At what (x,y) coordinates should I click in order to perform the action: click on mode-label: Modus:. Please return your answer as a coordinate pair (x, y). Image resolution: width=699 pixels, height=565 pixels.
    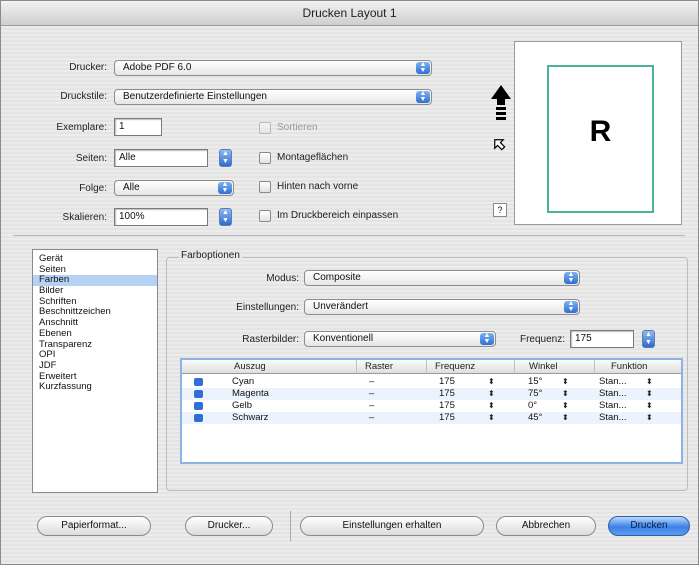
    Looking at the image, I should click on (282, 278).